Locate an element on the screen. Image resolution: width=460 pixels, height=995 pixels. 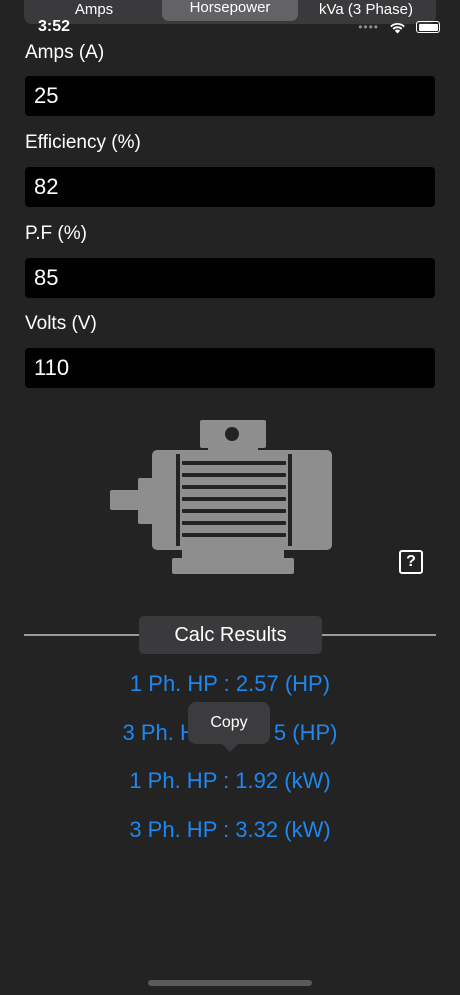
battery-icon is located at coordinates (428, 27).